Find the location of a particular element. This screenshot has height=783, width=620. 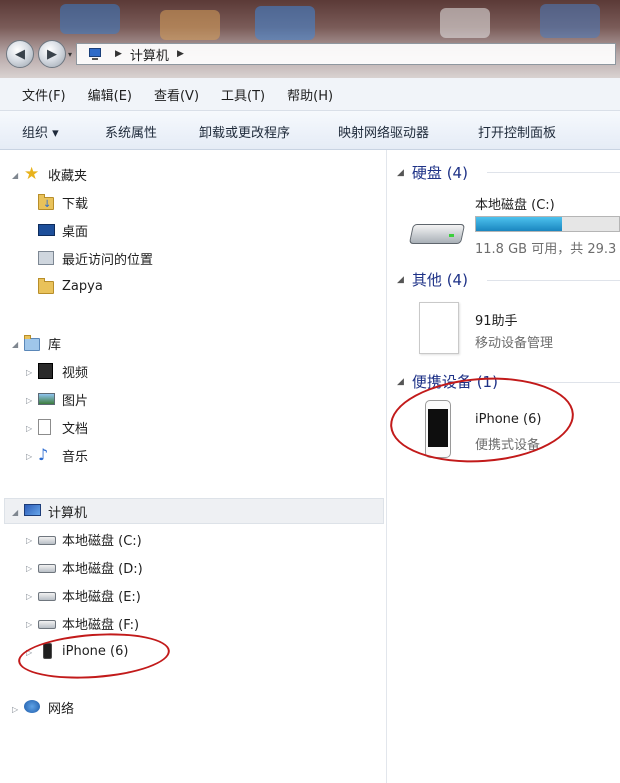

nav-item-pictures: 图片 is located at coordinates (63, 399).